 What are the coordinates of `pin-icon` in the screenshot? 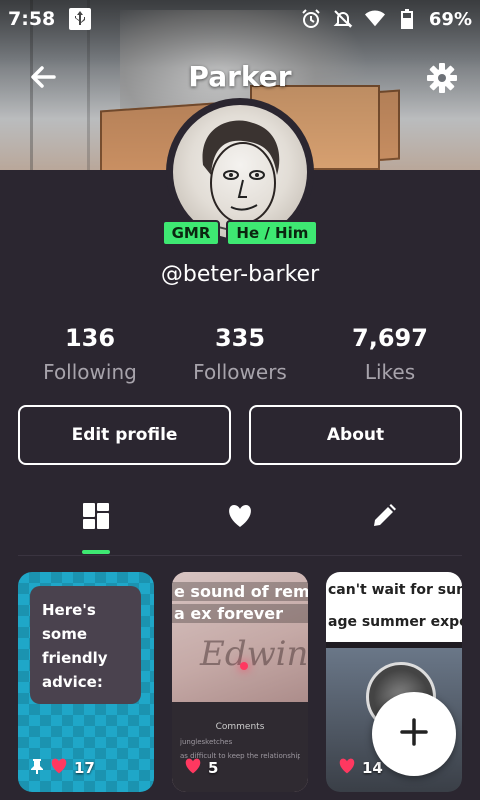 It's located at (37, 768).